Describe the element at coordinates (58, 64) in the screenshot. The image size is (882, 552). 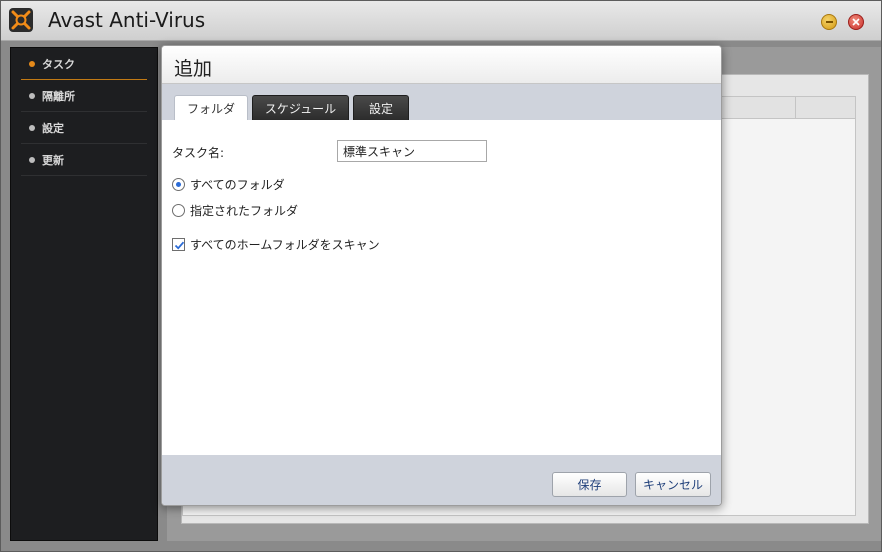
I see `sidebar-item-label: タスク` at that location.